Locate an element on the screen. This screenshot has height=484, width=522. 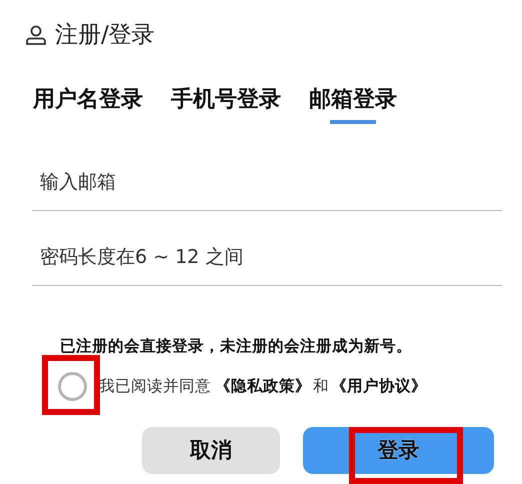
user-icon is located at coordinates (36, 35).